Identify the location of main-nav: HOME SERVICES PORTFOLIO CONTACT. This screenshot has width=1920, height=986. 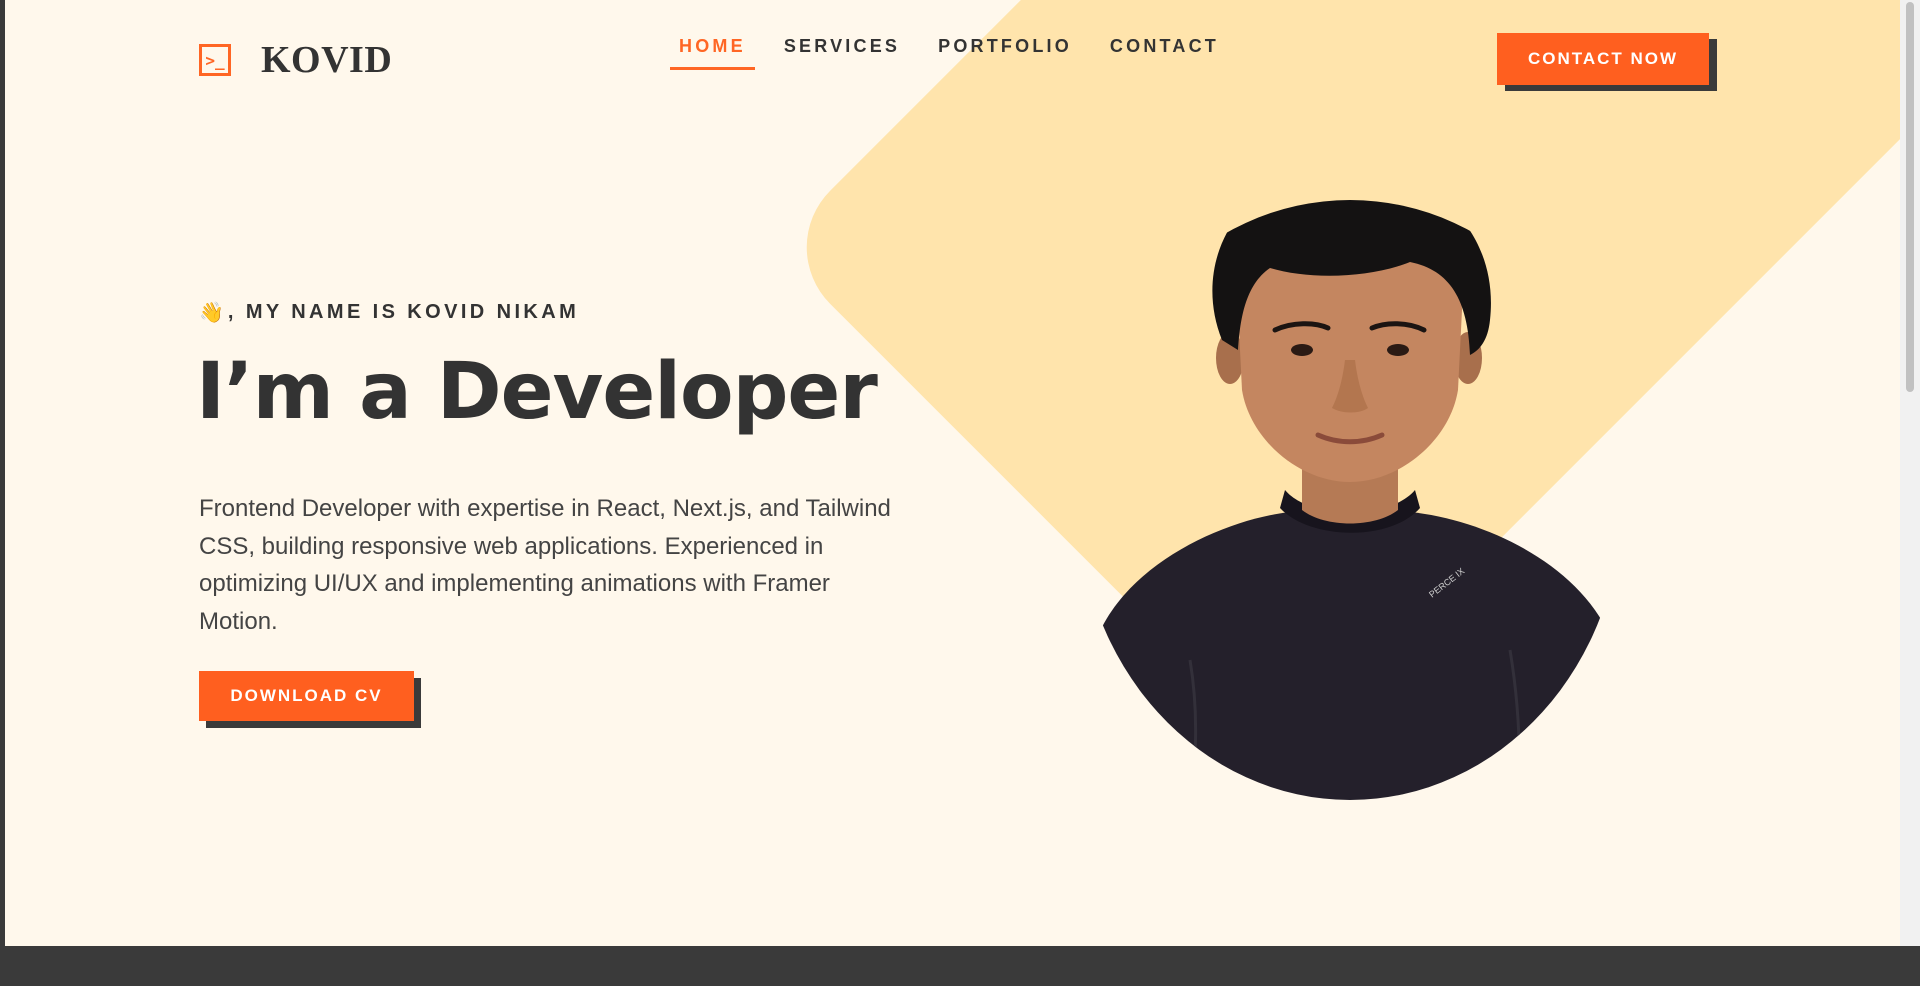
(959, 53).